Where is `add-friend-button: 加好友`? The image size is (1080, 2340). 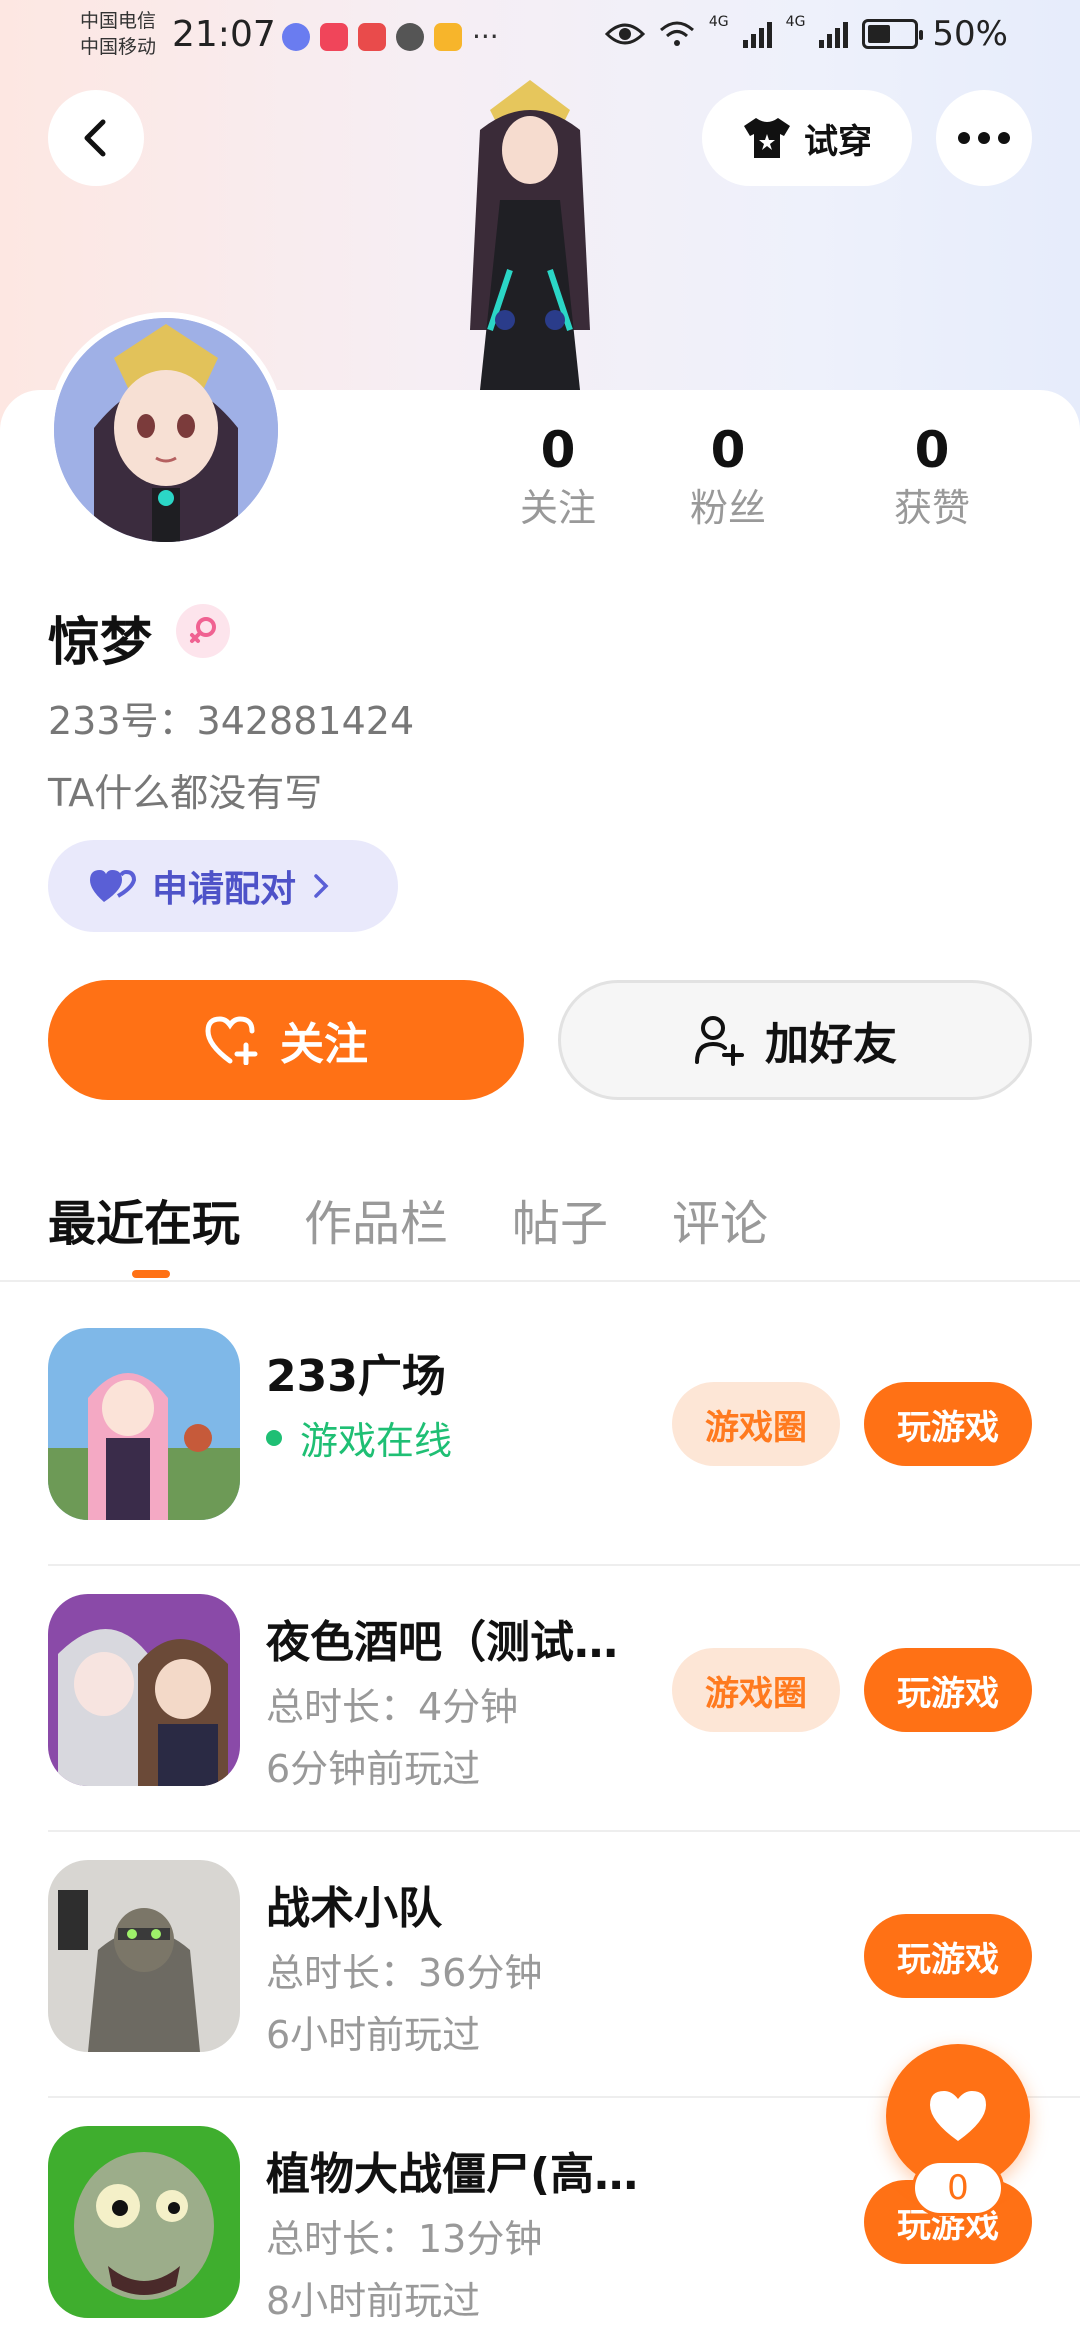
add-friend-button: 加好友 is located at coordinates (795, 1040).